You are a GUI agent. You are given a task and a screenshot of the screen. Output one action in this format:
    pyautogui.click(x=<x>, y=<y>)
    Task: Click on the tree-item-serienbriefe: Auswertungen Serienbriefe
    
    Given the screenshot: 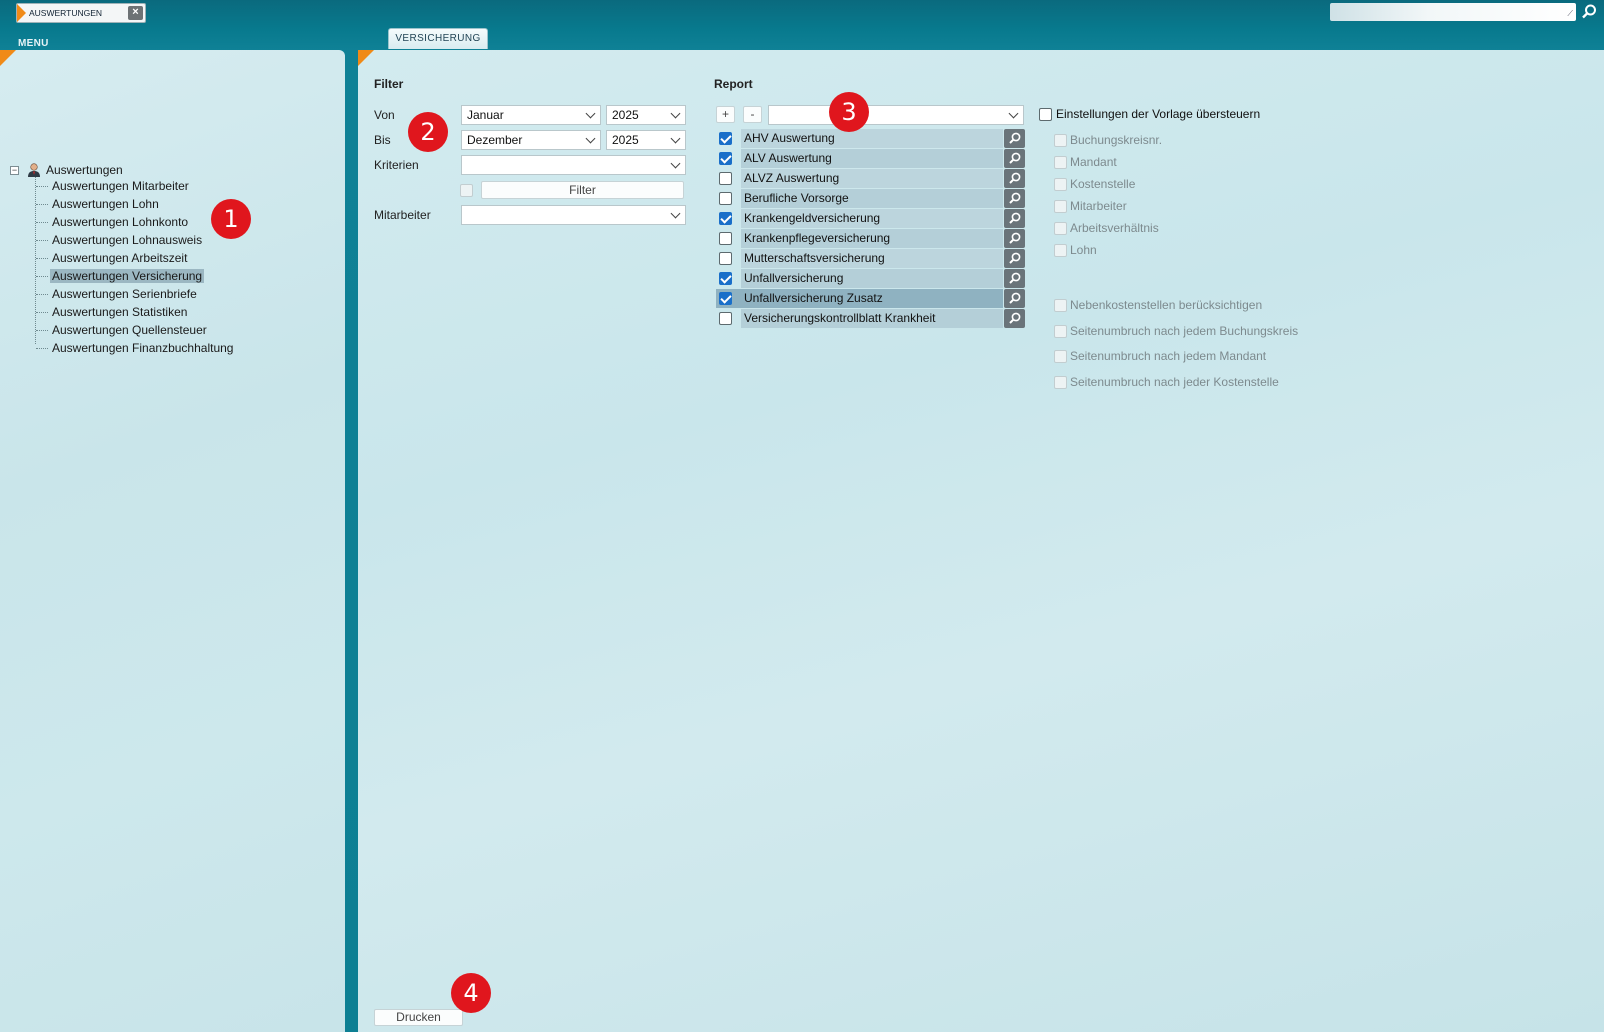 What is the action you would take?
    pyautogui.click(x=186, y=294)
    